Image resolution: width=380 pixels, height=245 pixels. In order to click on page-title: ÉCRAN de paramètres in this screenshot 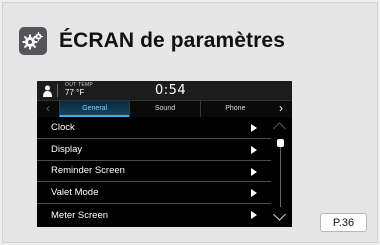, I will do `click(172, 41)`.